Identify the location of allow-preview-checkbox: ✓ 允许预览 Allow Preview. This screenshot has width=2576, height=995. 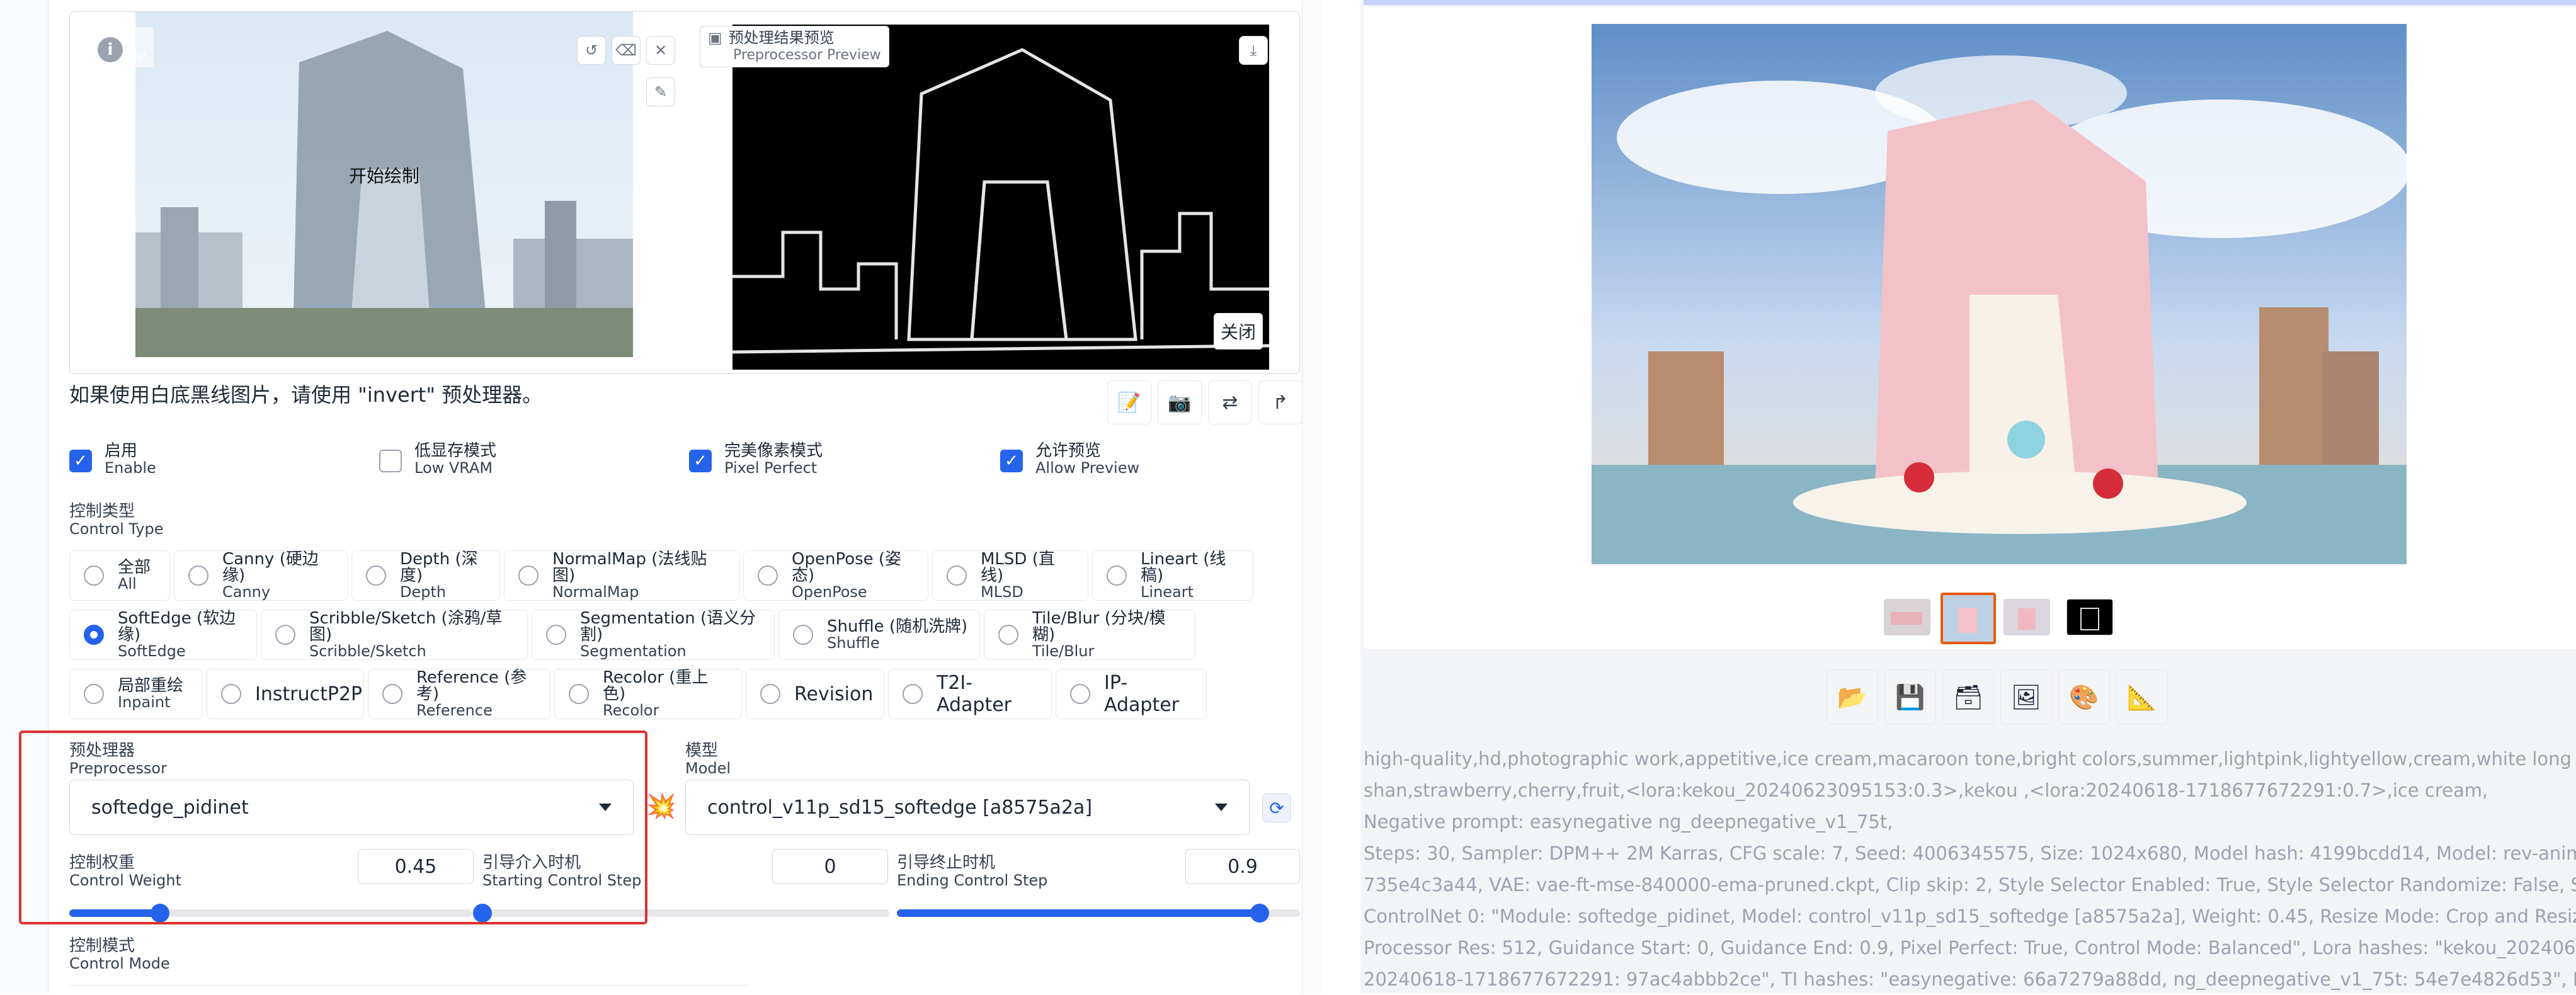
(1069, 459).